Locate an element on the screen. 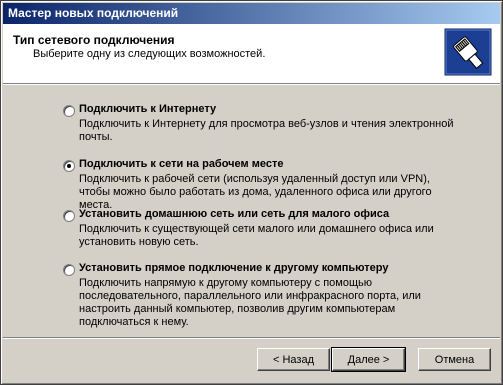 The height and width of the screenshot is (385, 503). radio-workplace is located at coordinates (69, 166).